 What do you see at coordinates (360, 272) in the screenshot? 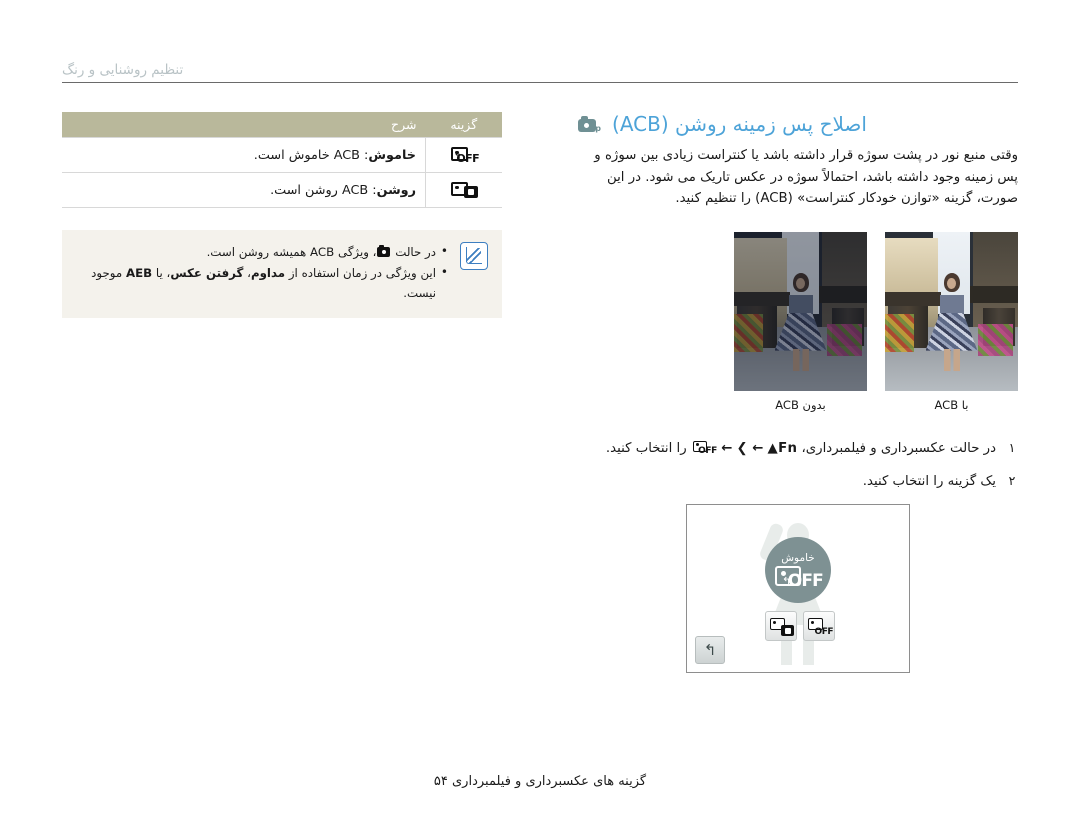
I see `note-item-2-pre: این ویژگی در زمان استفاده از` at bounding box center [360, 272].